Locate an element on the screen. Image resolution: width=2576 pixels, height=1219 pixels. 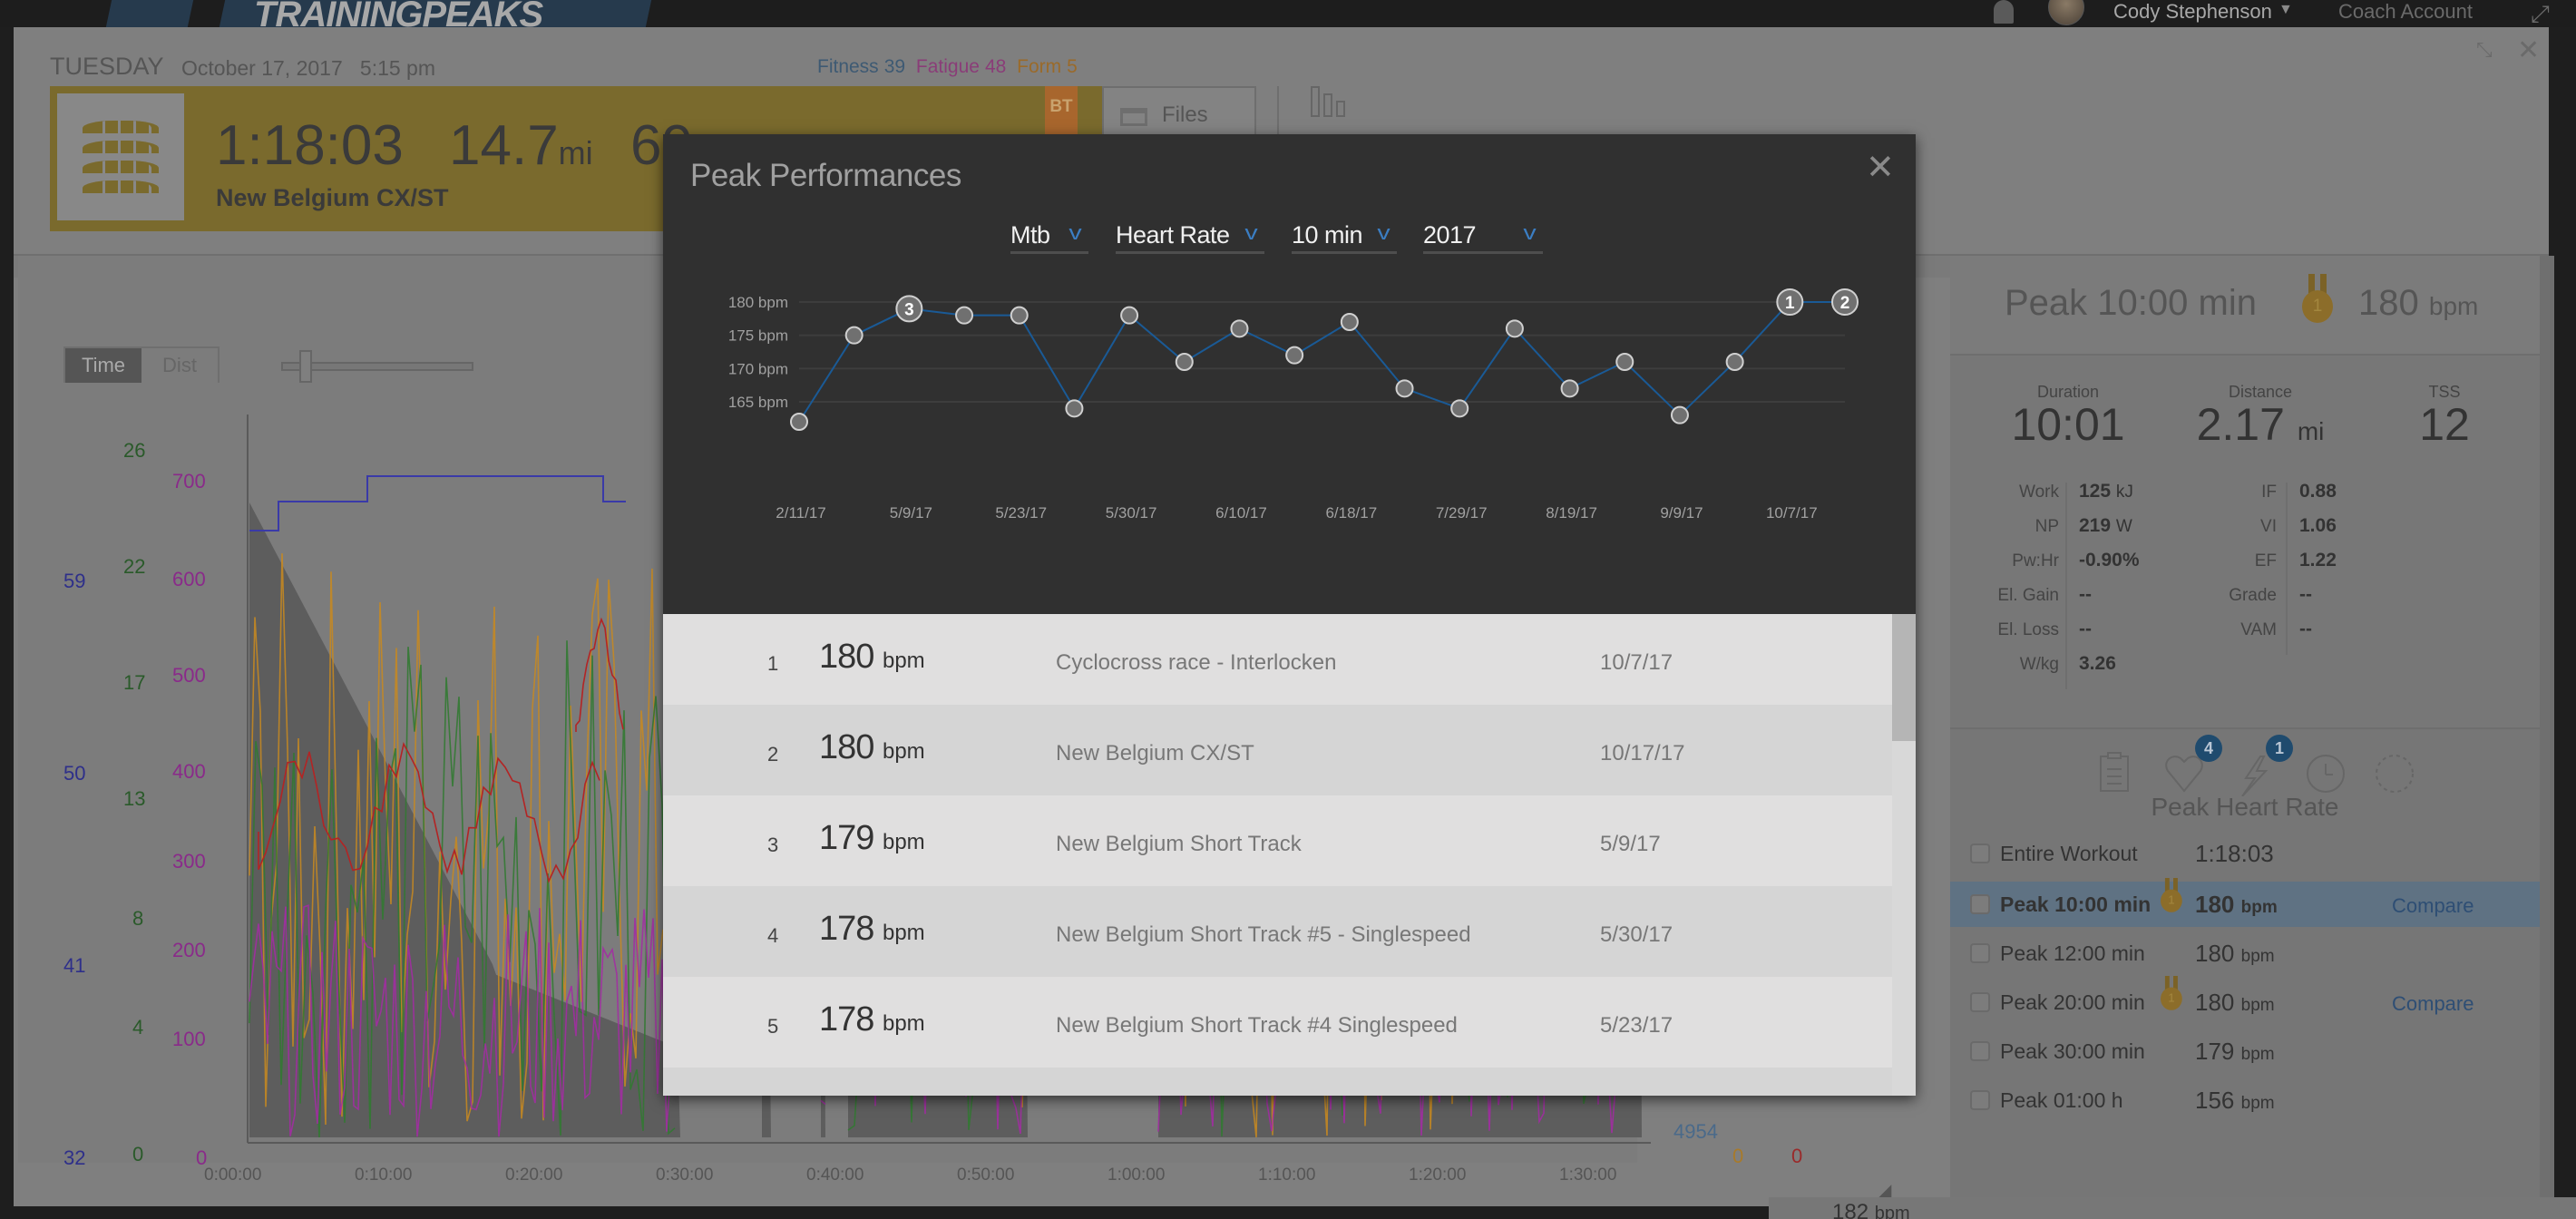
expand-icon: ⤢ is located at coordinates (2540, 15).